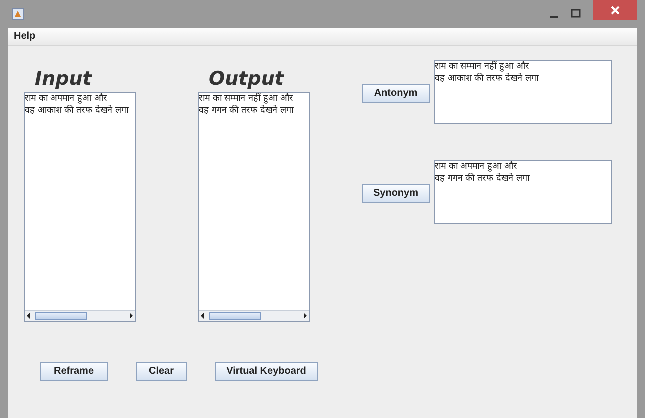  What do you see at coordinates (396, 93) in the screenshot?
I see `action-button: Antonym` at bounding box center [396, 93].